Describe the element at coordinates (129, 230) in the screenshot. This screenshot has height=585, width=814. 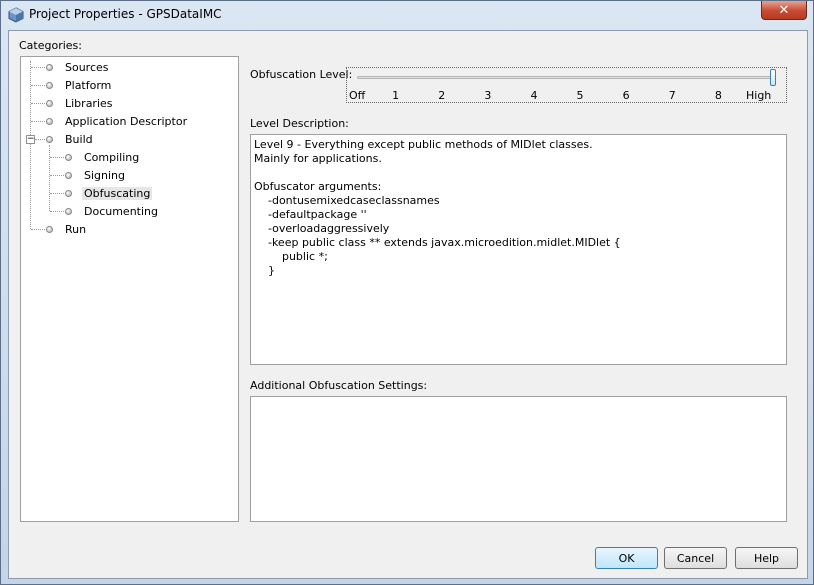
I see `tree-item-run: Run` at that location.